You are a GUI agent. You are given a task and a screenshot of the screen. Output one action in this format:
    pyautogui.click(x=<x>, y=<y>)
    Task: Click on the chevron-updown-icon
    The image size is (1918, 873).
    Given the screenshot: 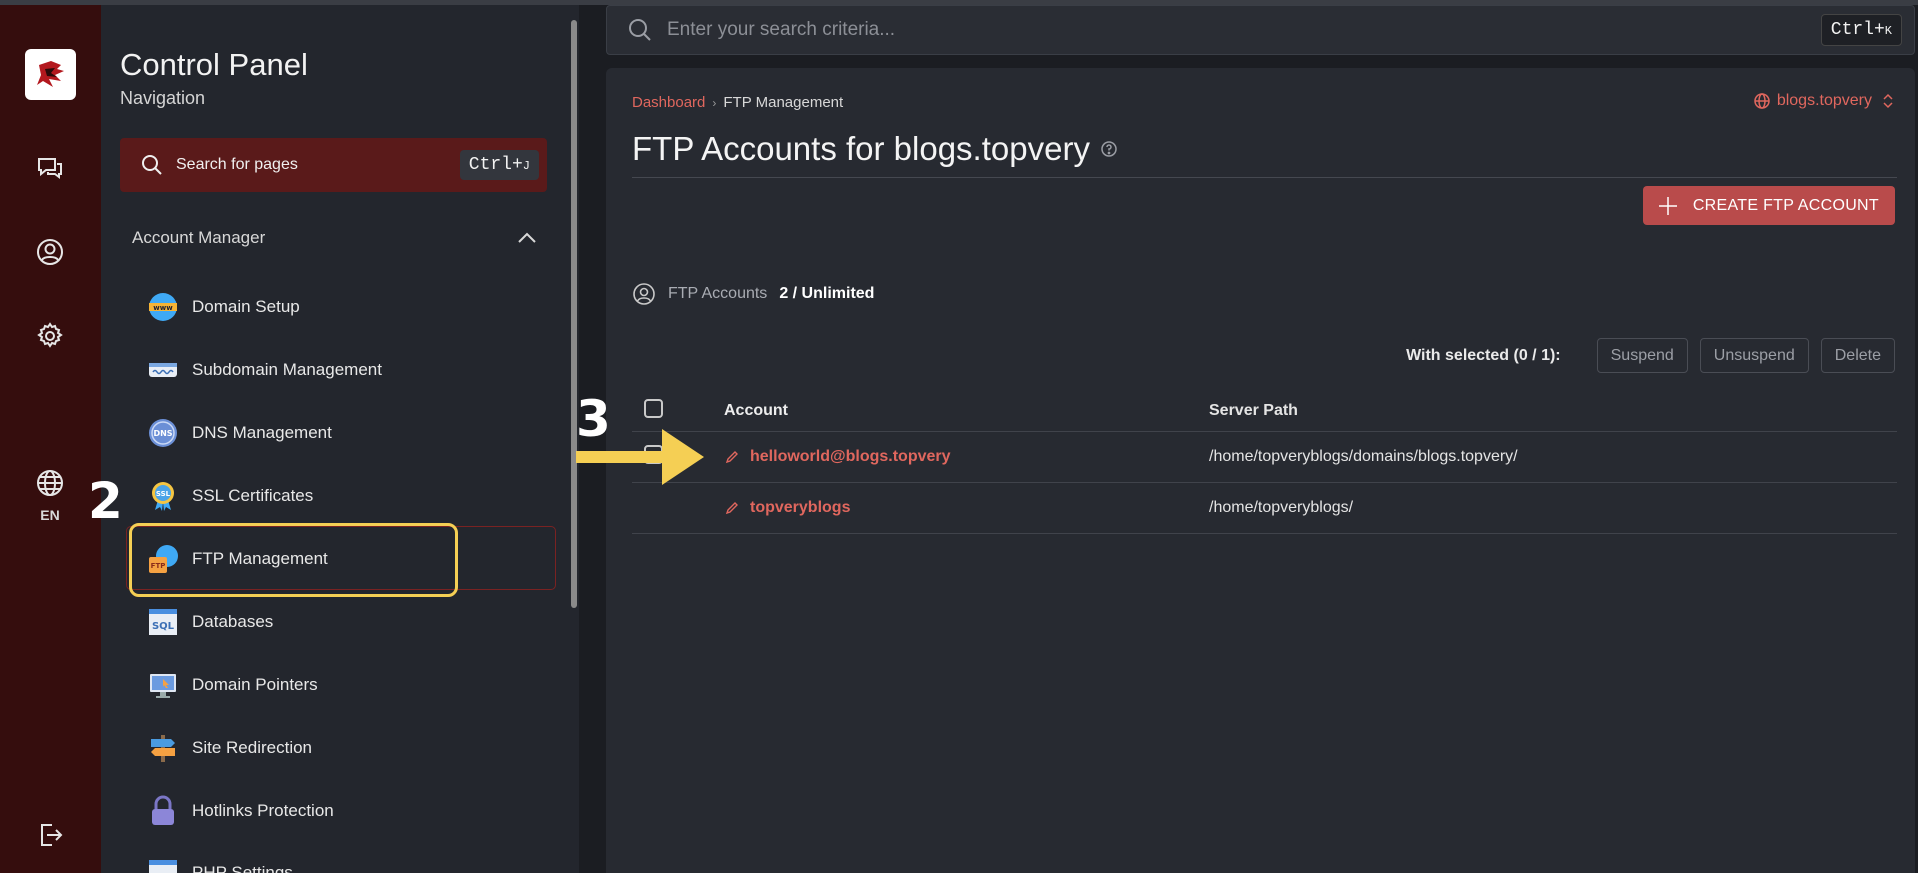 What is the action you would take?
    pyautogui.click(x=1888, y=101)
    